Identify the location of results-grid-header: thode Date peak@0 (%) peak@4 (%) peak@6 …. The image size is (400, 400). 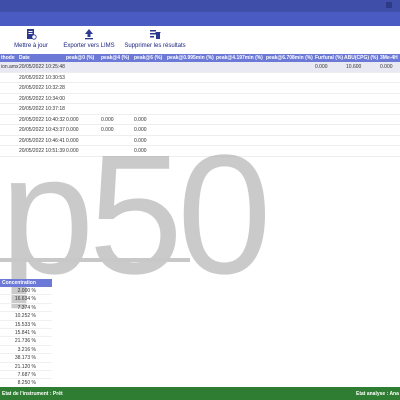
(200, 58).